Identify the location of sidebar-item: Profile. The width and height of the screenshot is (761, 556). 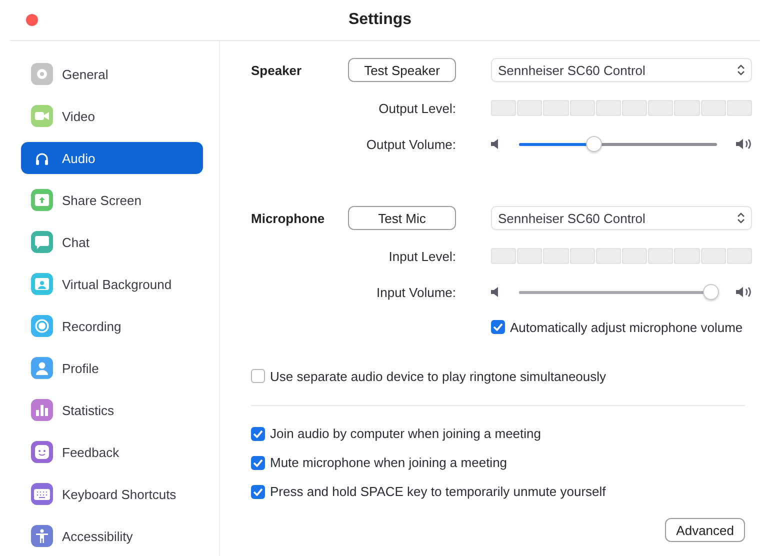
(112, 368).